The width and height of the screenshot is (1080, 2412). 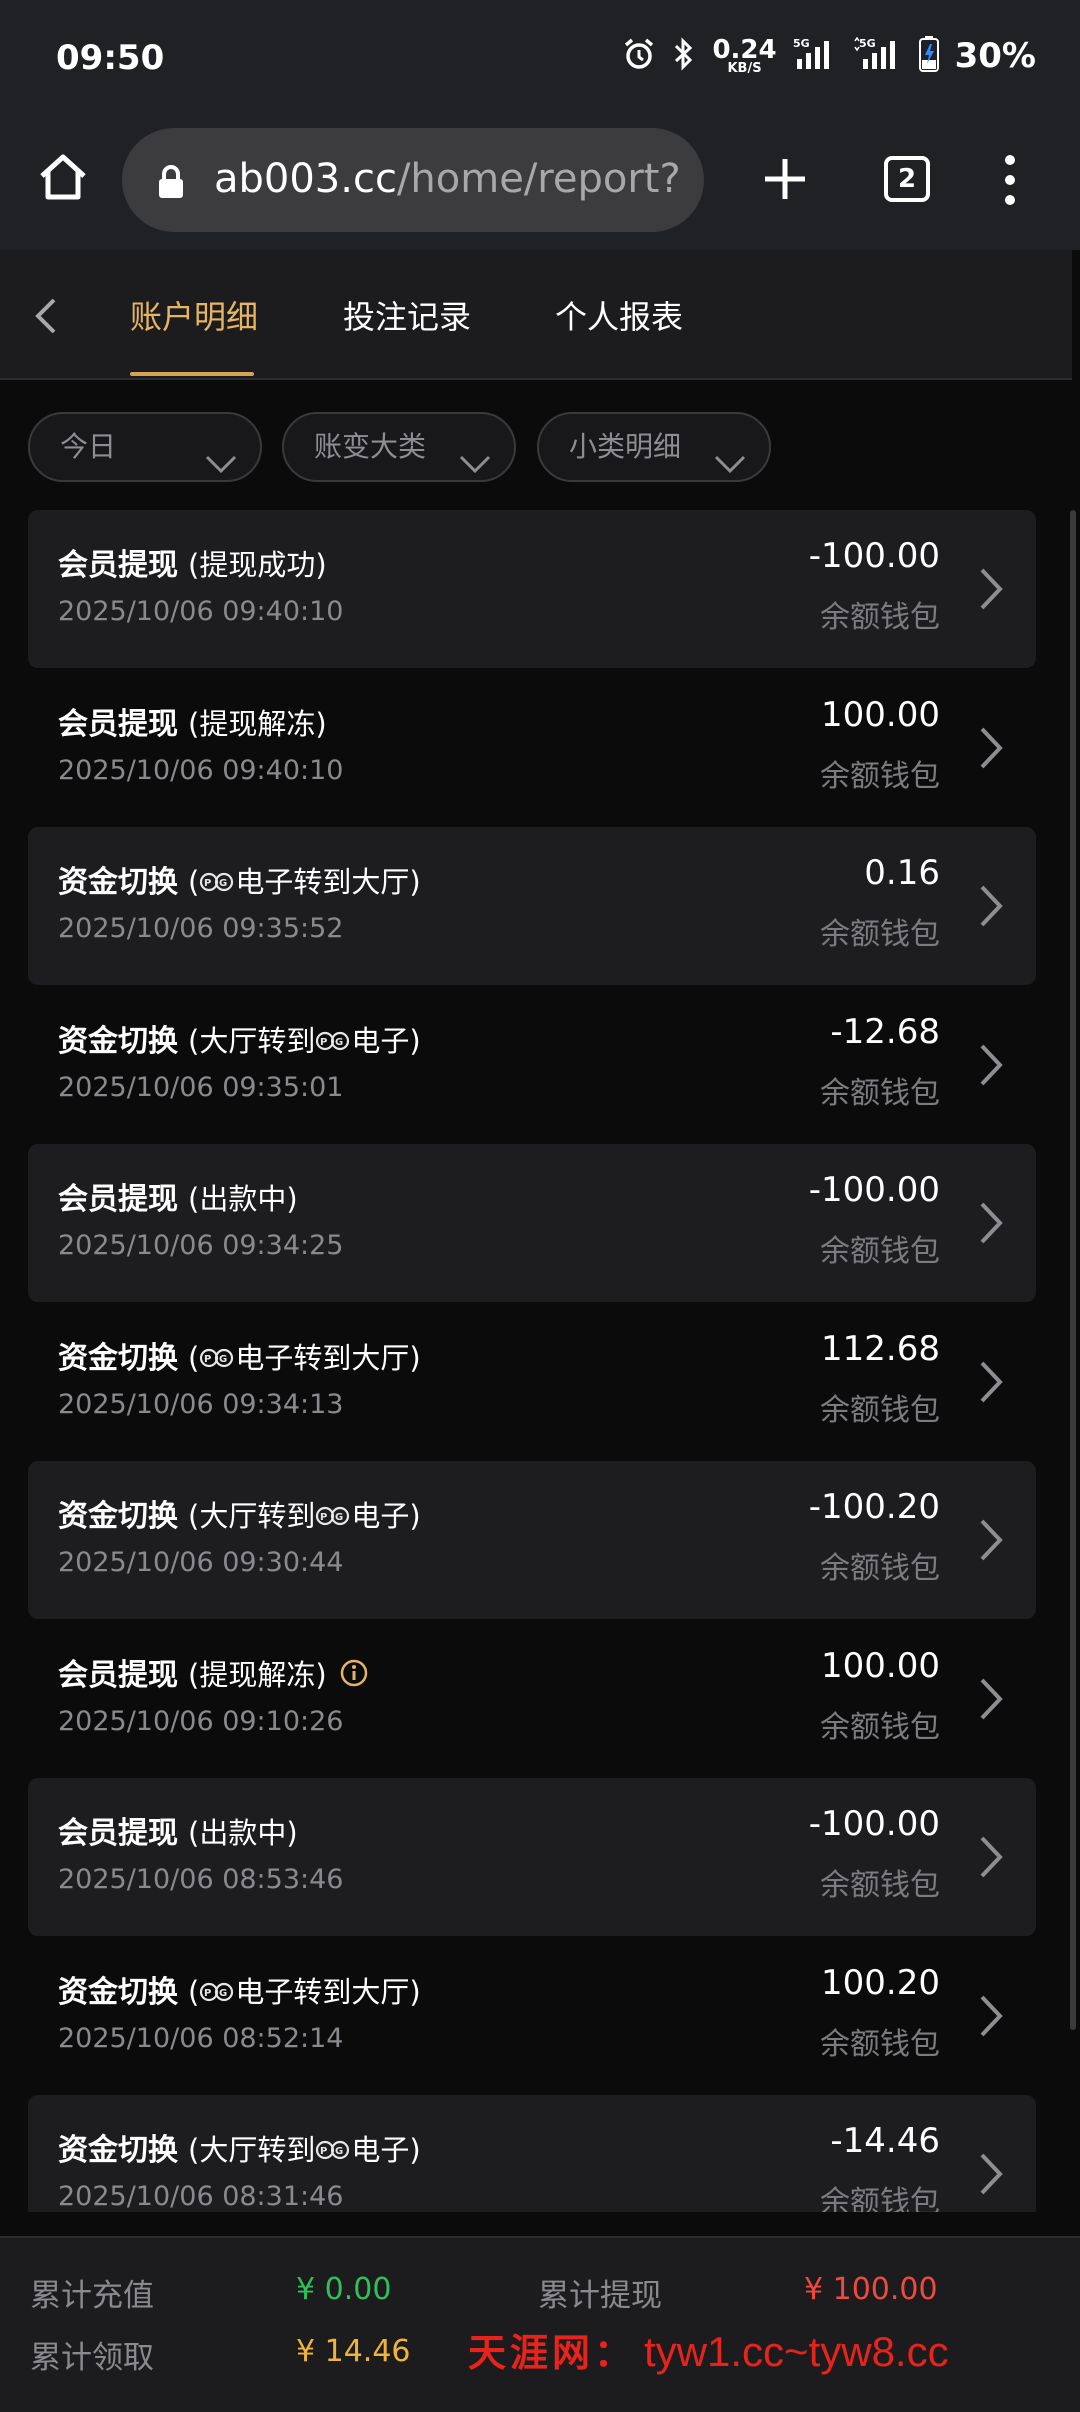 I want to click on browser-toolbar: ab003.cc/home/report?re 2, so click(x=540, y=185).